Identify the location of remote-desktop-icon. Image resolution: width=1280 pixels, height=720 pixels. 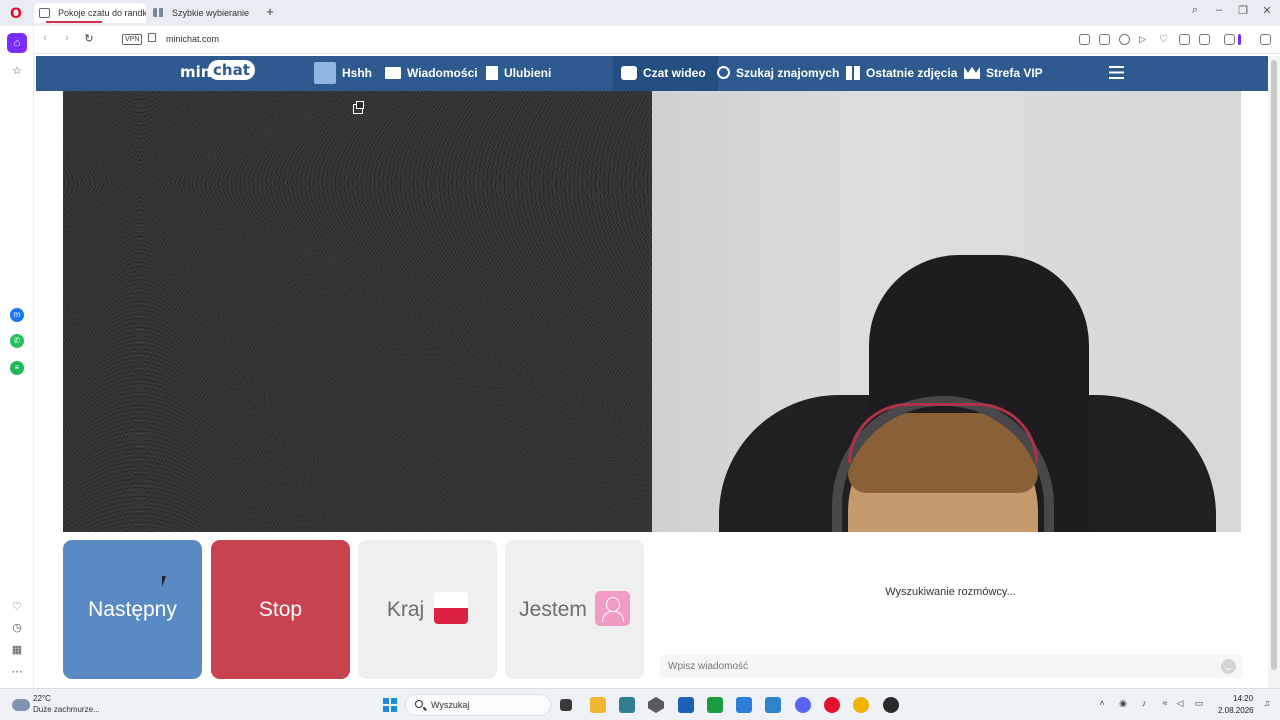
(773, 705).